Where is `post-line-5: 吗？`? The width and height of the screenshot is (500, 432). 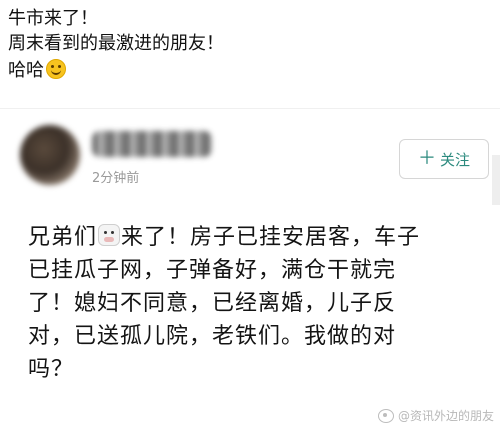 post-line-5: 吗？ is located at coordinates (51, 369).